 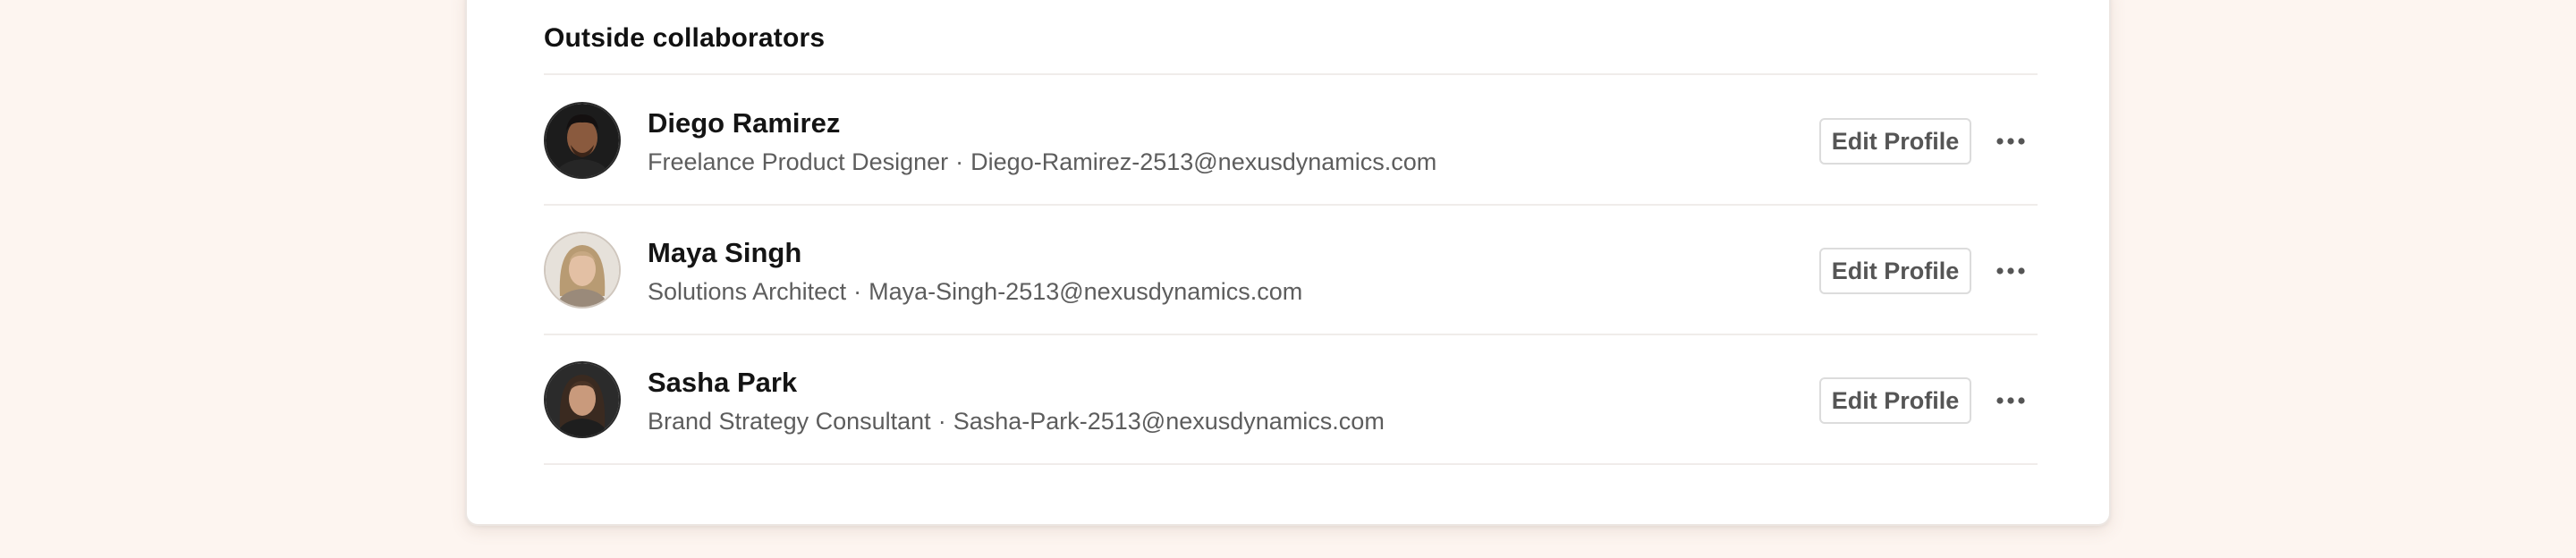 What do you see at coordinates (747, 291) in the screenshot?
I see `collaborator-role: Solutions Architect` at bounding box center [747, 291].